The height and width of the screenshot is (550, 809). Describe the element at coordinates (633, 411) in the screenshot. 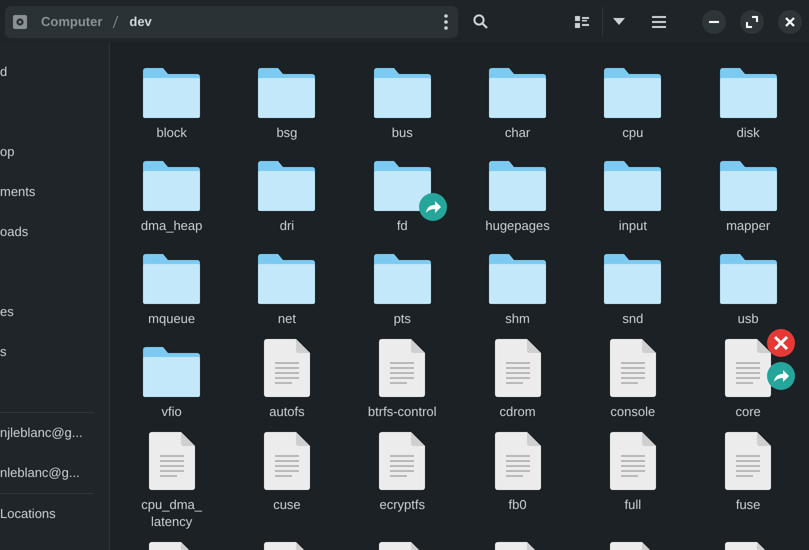

I see `file-name: console` at that location.